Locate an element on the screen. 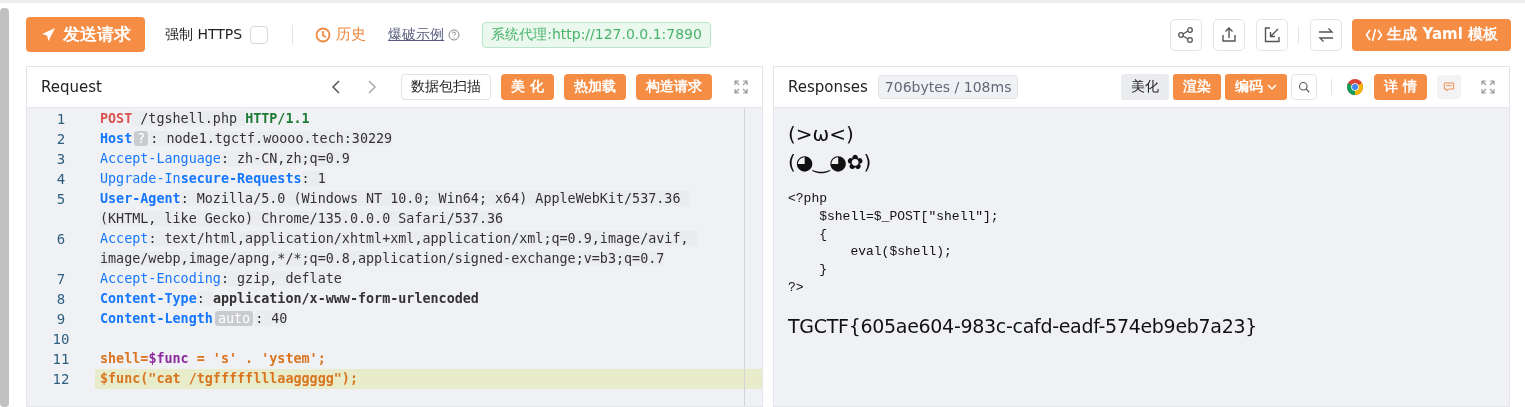 Image resolution: width=1525 pixels, height=407 pixels. examples-link: 爆破示例 is located at coordinates (416, 34).